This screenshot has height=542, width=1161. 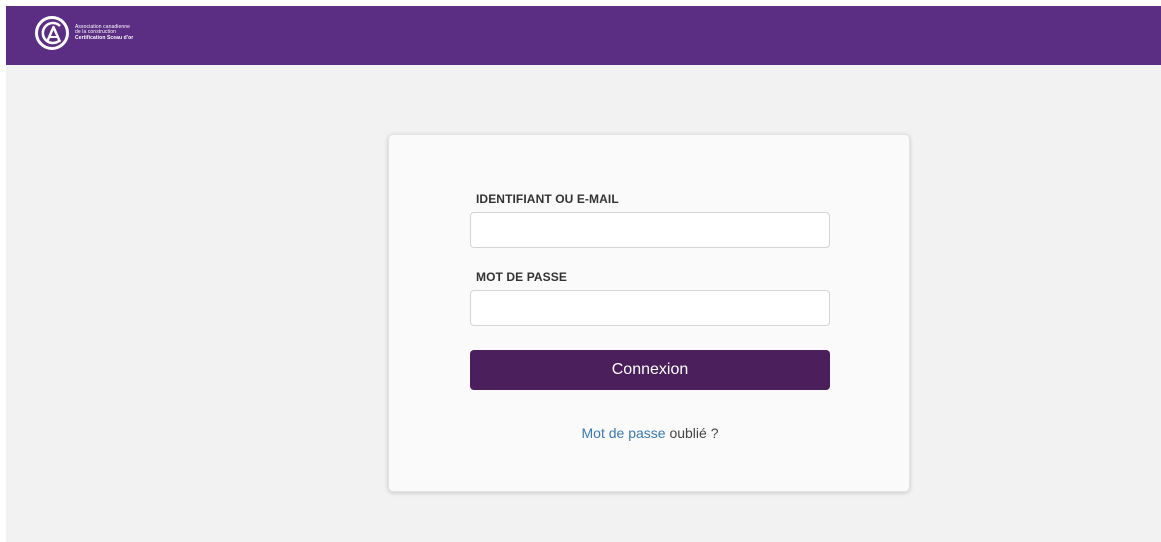 What do you see at coordinates (52, 33) in the screenshot?
I see `caca-logo-icon` at bounding box center [52, 33].